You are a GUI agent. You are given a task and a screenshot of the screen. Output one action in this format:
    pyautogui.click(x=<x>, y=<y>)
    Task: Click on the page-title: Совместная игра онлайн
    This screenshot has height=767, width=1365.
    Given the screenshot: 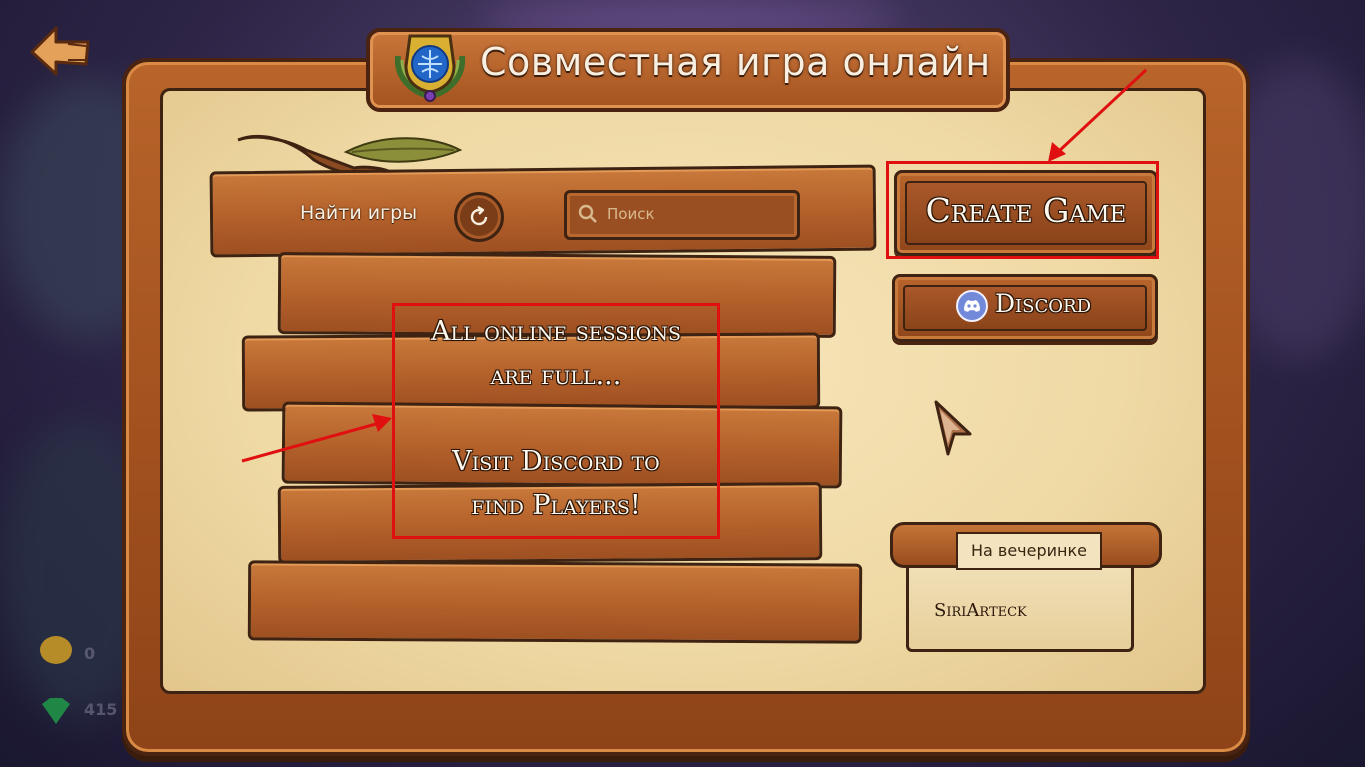 What is the action you would take?
    pyautogui.click(x=735, y=62)
    